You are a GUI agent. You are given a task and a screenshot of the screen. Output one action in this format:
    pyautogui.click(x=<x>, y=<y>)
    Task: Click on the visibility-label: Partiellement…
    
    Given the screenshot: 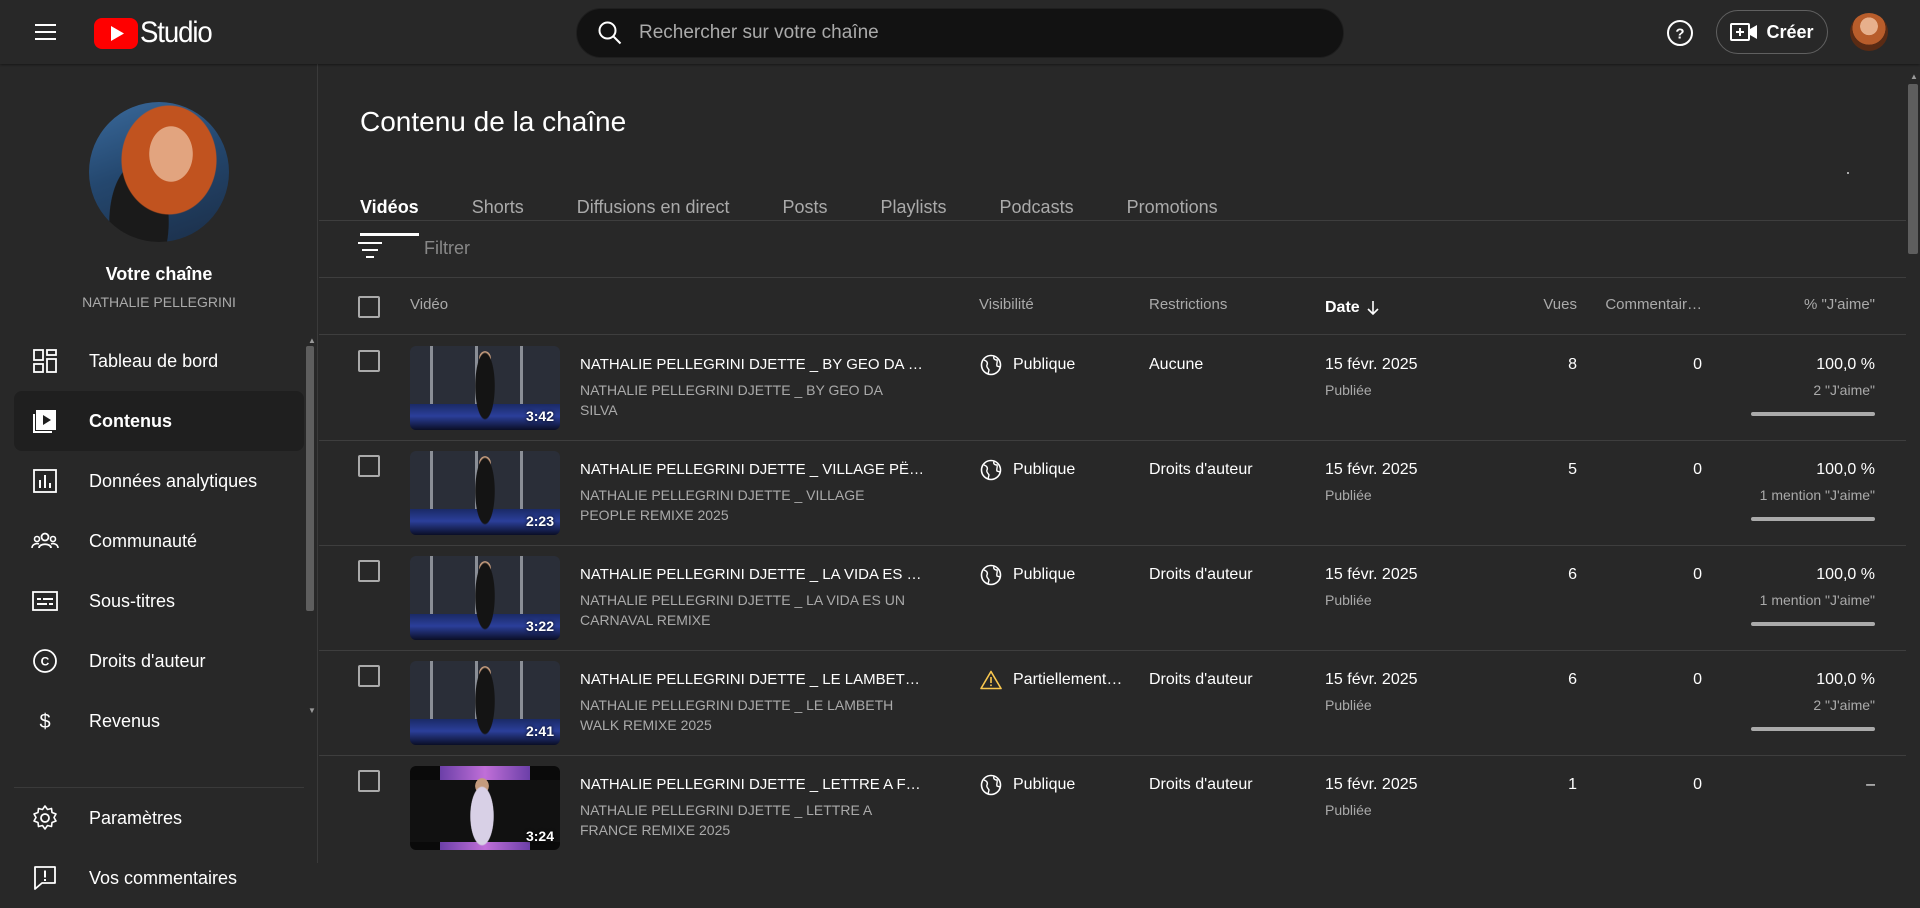 What is the action you would take?
    pyautogui.click(x=1068, y=679)
    